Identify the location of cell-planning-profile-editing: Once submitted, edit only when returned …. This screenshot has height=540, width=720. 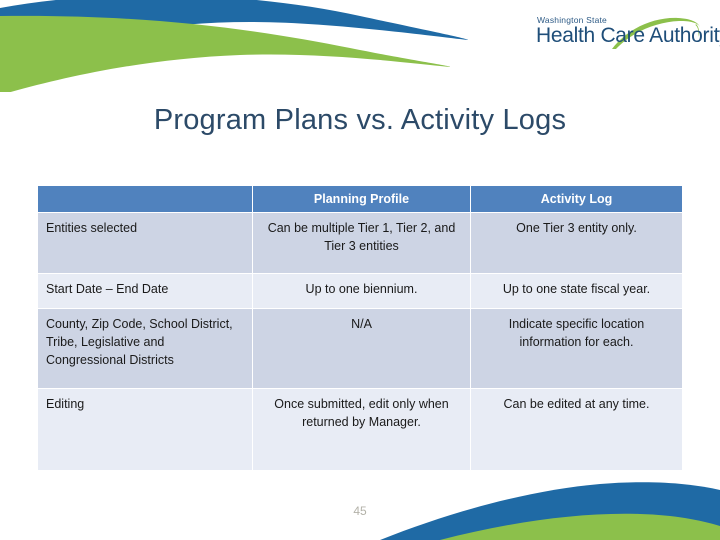
(361, 429).